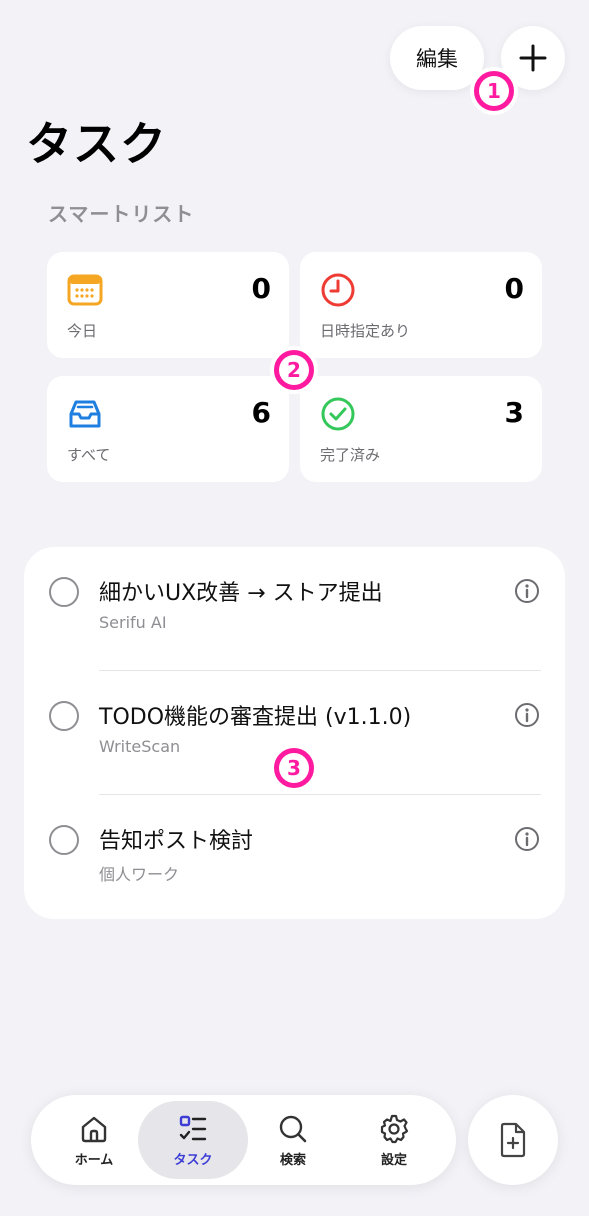 Image resolution: width=589 pixels, height=1216 pixels. I want to click on smart-list-all: 6 すべて, so click(168, 429).